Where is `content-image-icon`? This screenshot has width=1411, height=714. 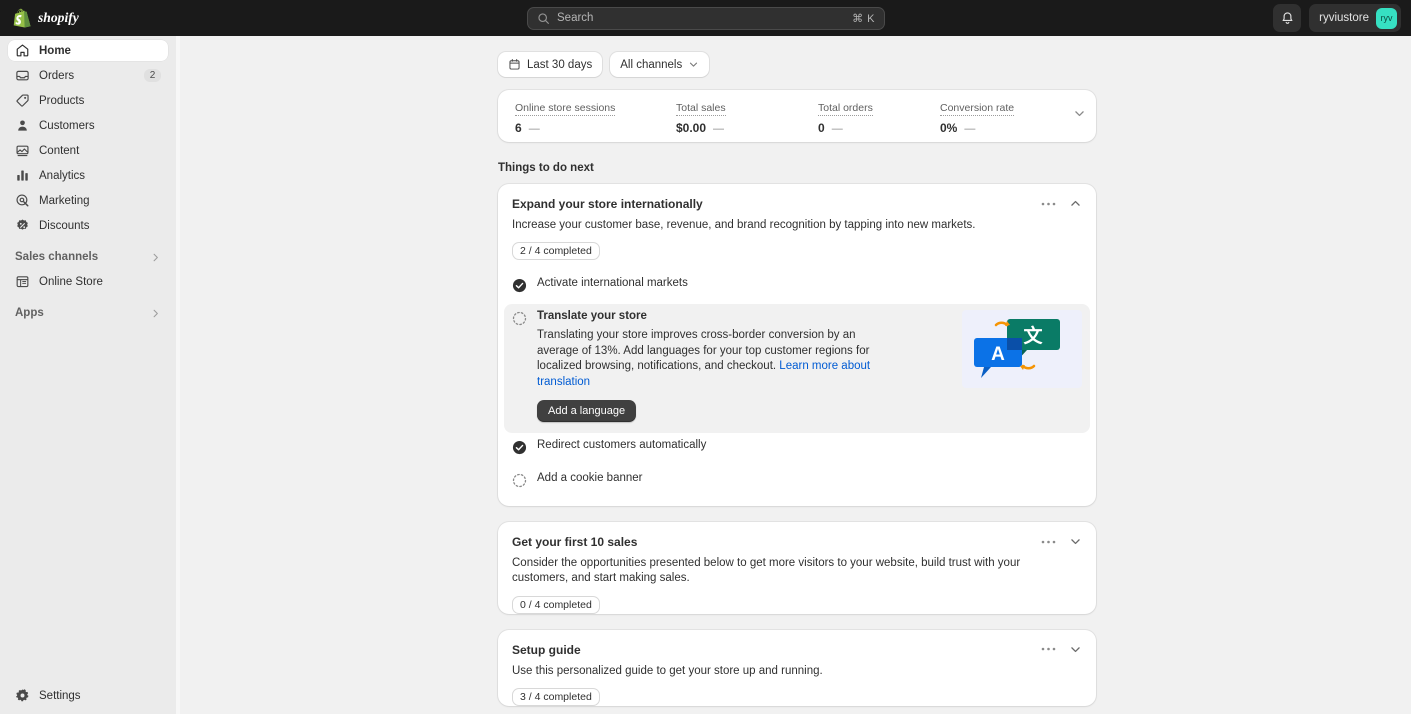
content-image-icon is located at coordinates (22, 151).